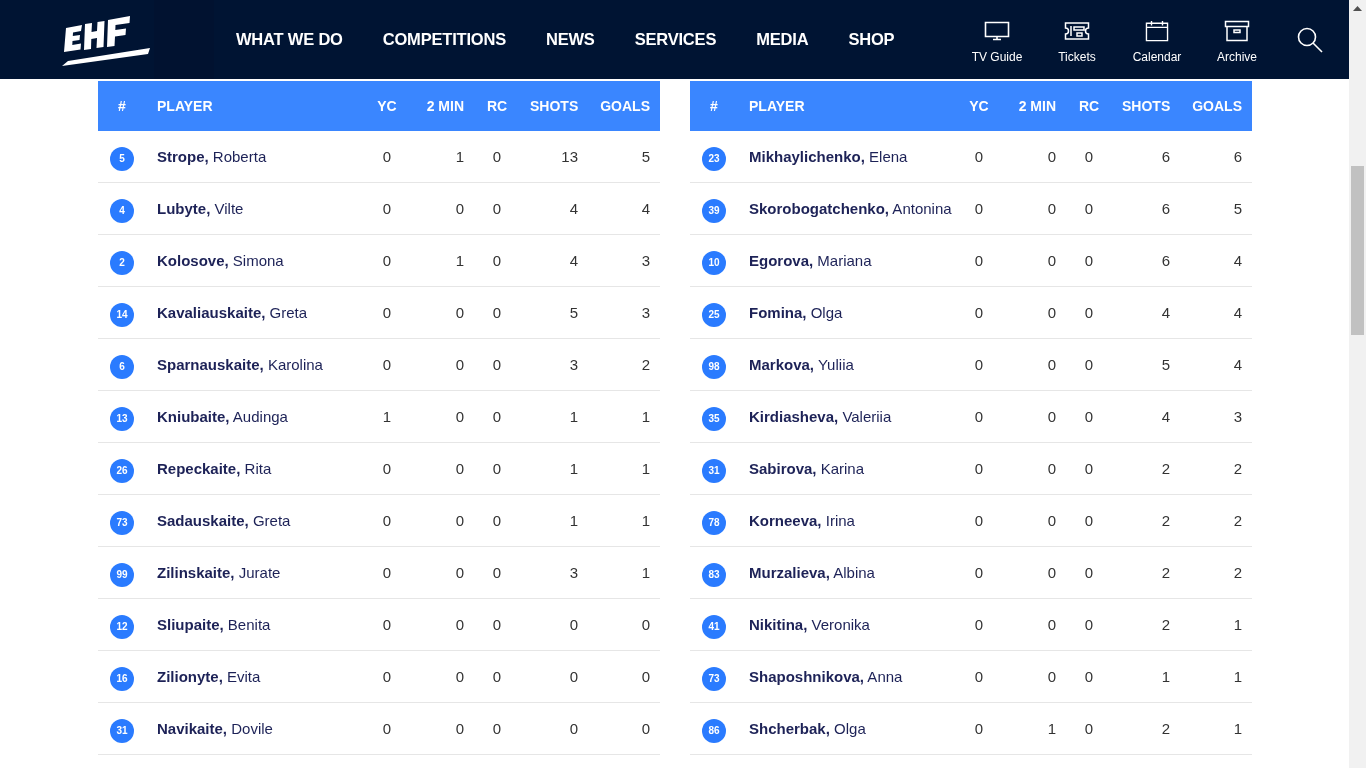 This screenshot has height=768, width=1366. What do you see at coordinates (807, 728) in the screenshot?
I see `player-name-link: Shcherbak, Olga` at bounding box center [807, 728].